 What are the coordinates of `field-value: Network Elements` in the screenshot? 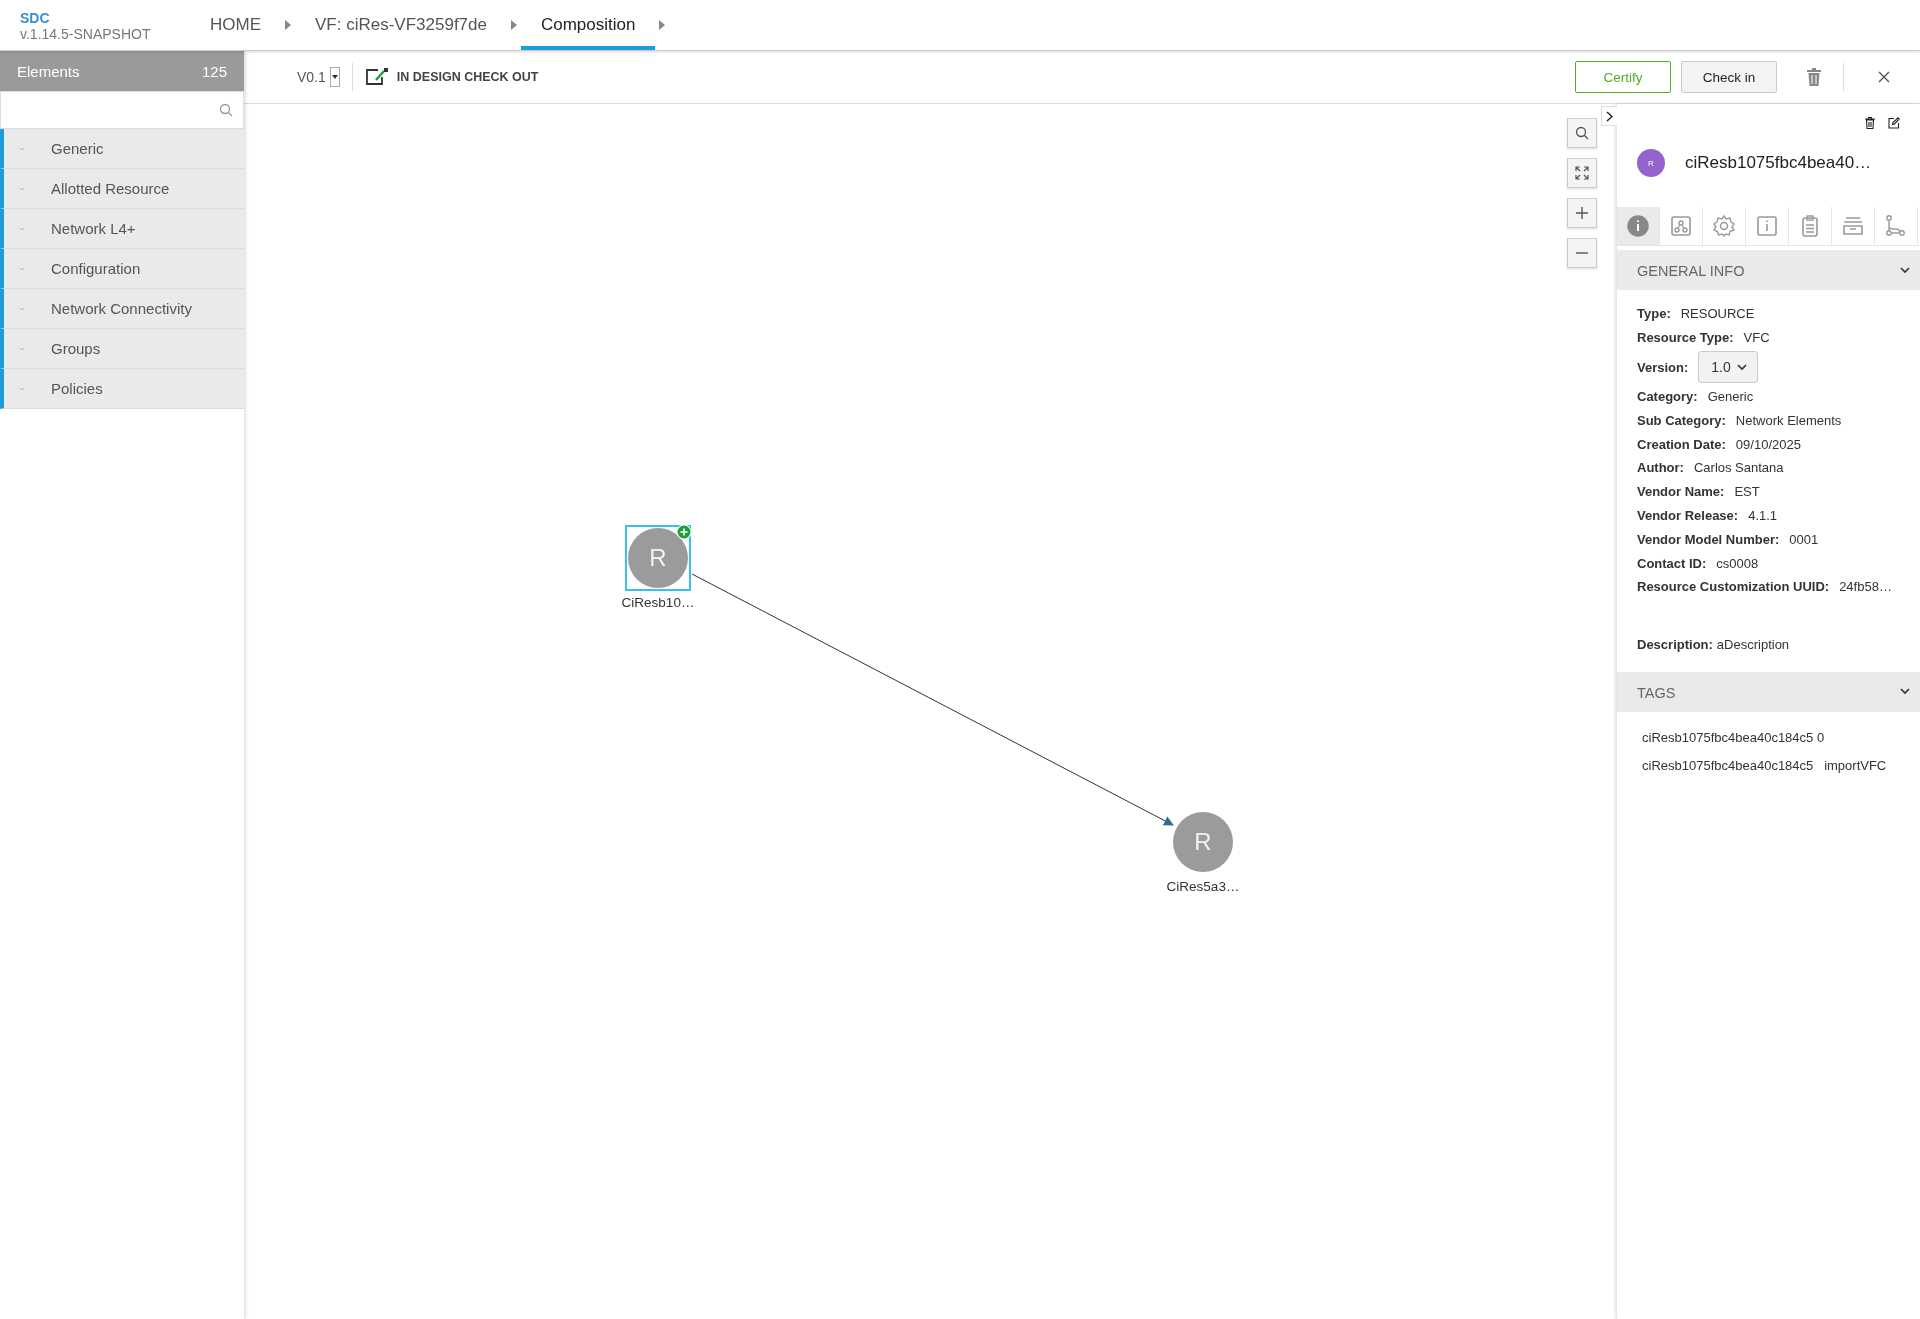 It's located at (1788, 420).